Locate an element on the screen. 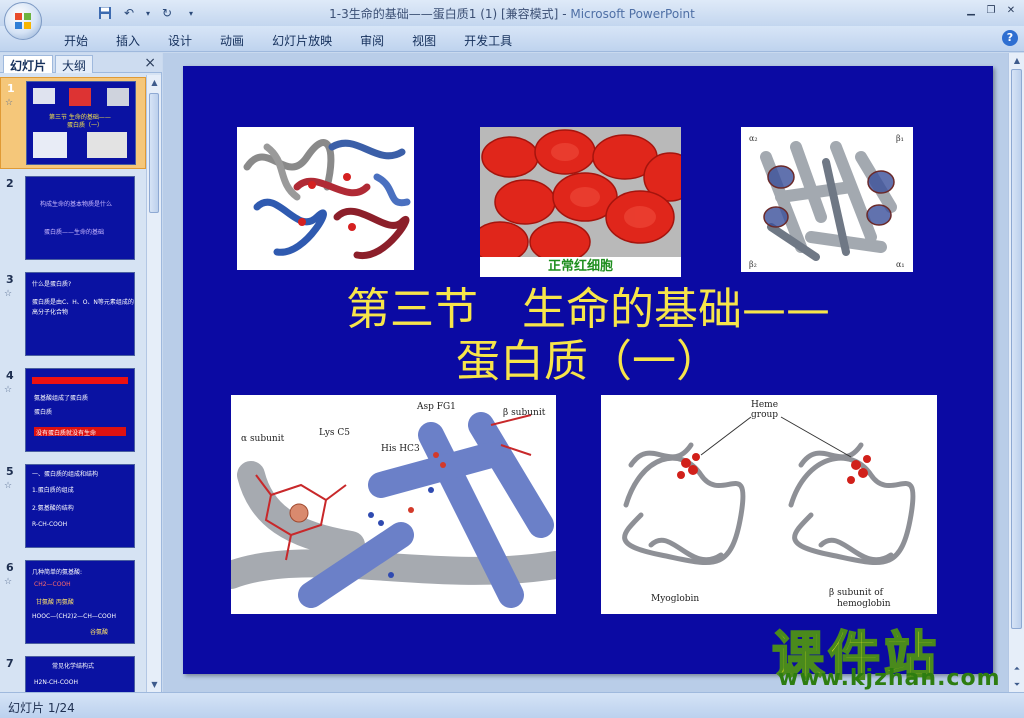  thumbnail-number: 1 is located at coordinates (11, 88).